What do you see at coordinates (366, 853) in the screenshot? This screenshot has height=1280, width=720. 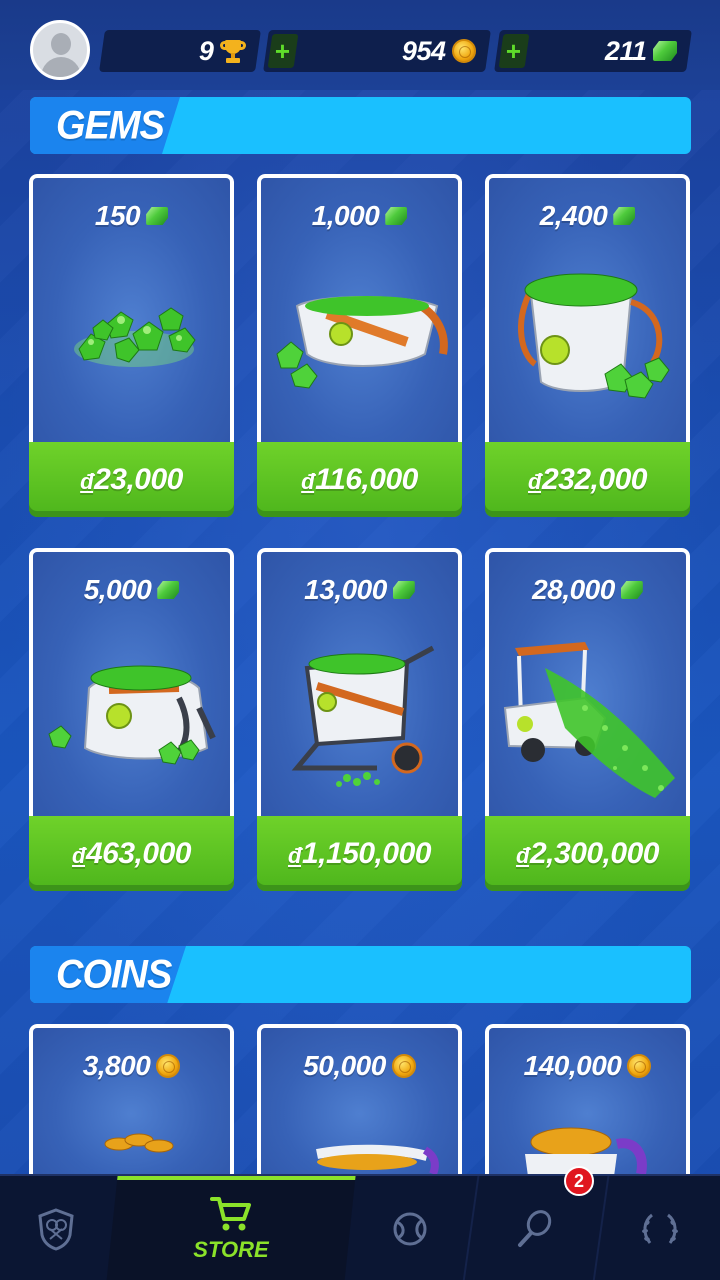 I see `gem-pack-price: 1,150,000` at bounding box center [366, 853].